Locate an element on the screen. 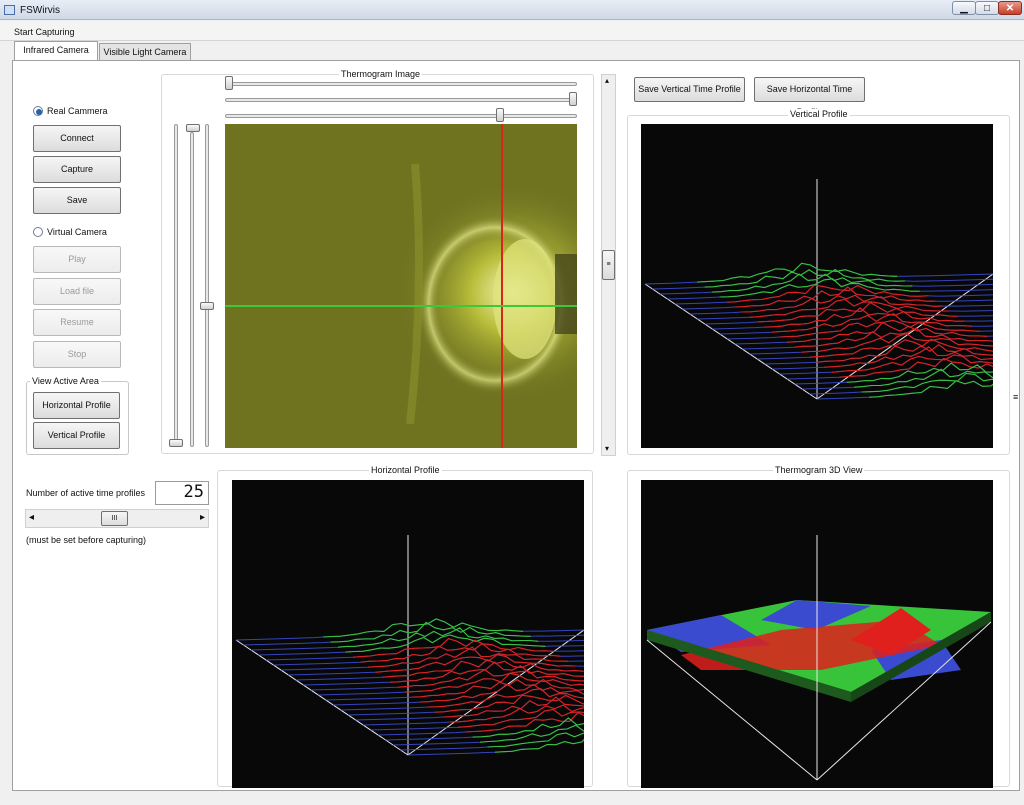 The image size is (1024, 805). save-vertical-time-profile-button: Save Vertical Time Profile is located at coordinates (689, 89).